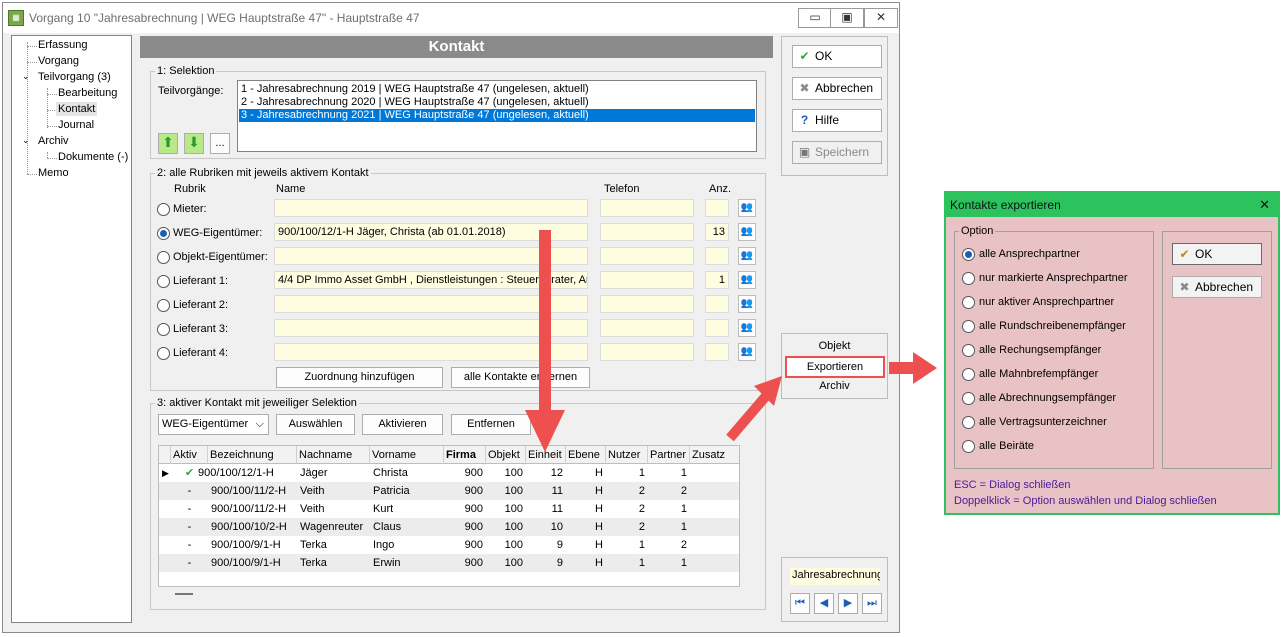  What do you see at coordinates (1217, 254) in the screenshot?
I see `dialog-ok-button: ✔ OK` at bounding box center [1217, 254].